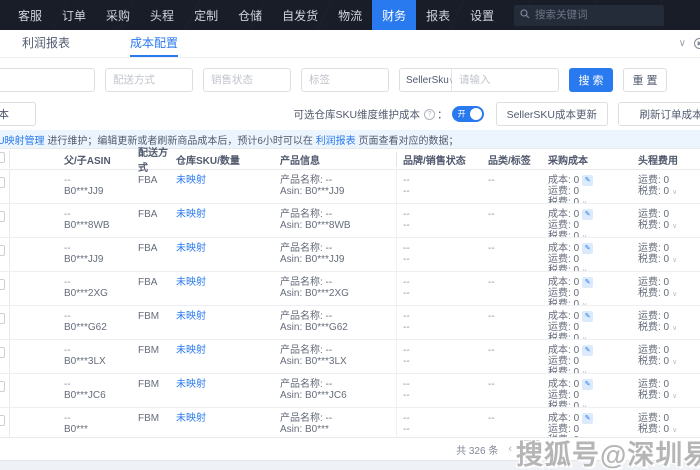 This screenshot has height=470, width=700. Describe the element at coordinates (300, 161) in the screenshot. I see `column-header-4: 产品信息` at that location.